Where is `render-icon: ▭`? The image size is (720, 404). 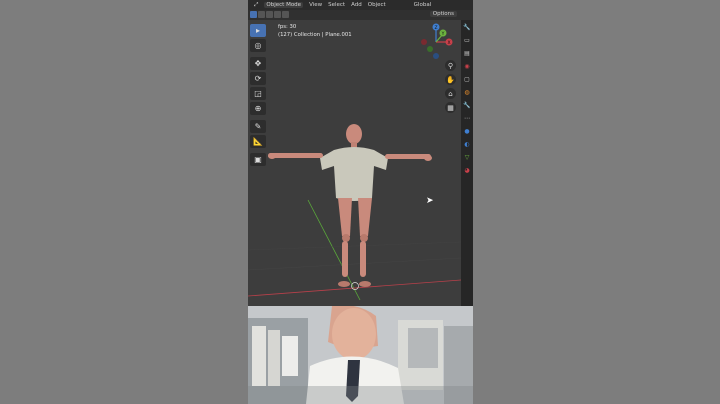
render-icon: ▭ is located at coordinates (467, 40).